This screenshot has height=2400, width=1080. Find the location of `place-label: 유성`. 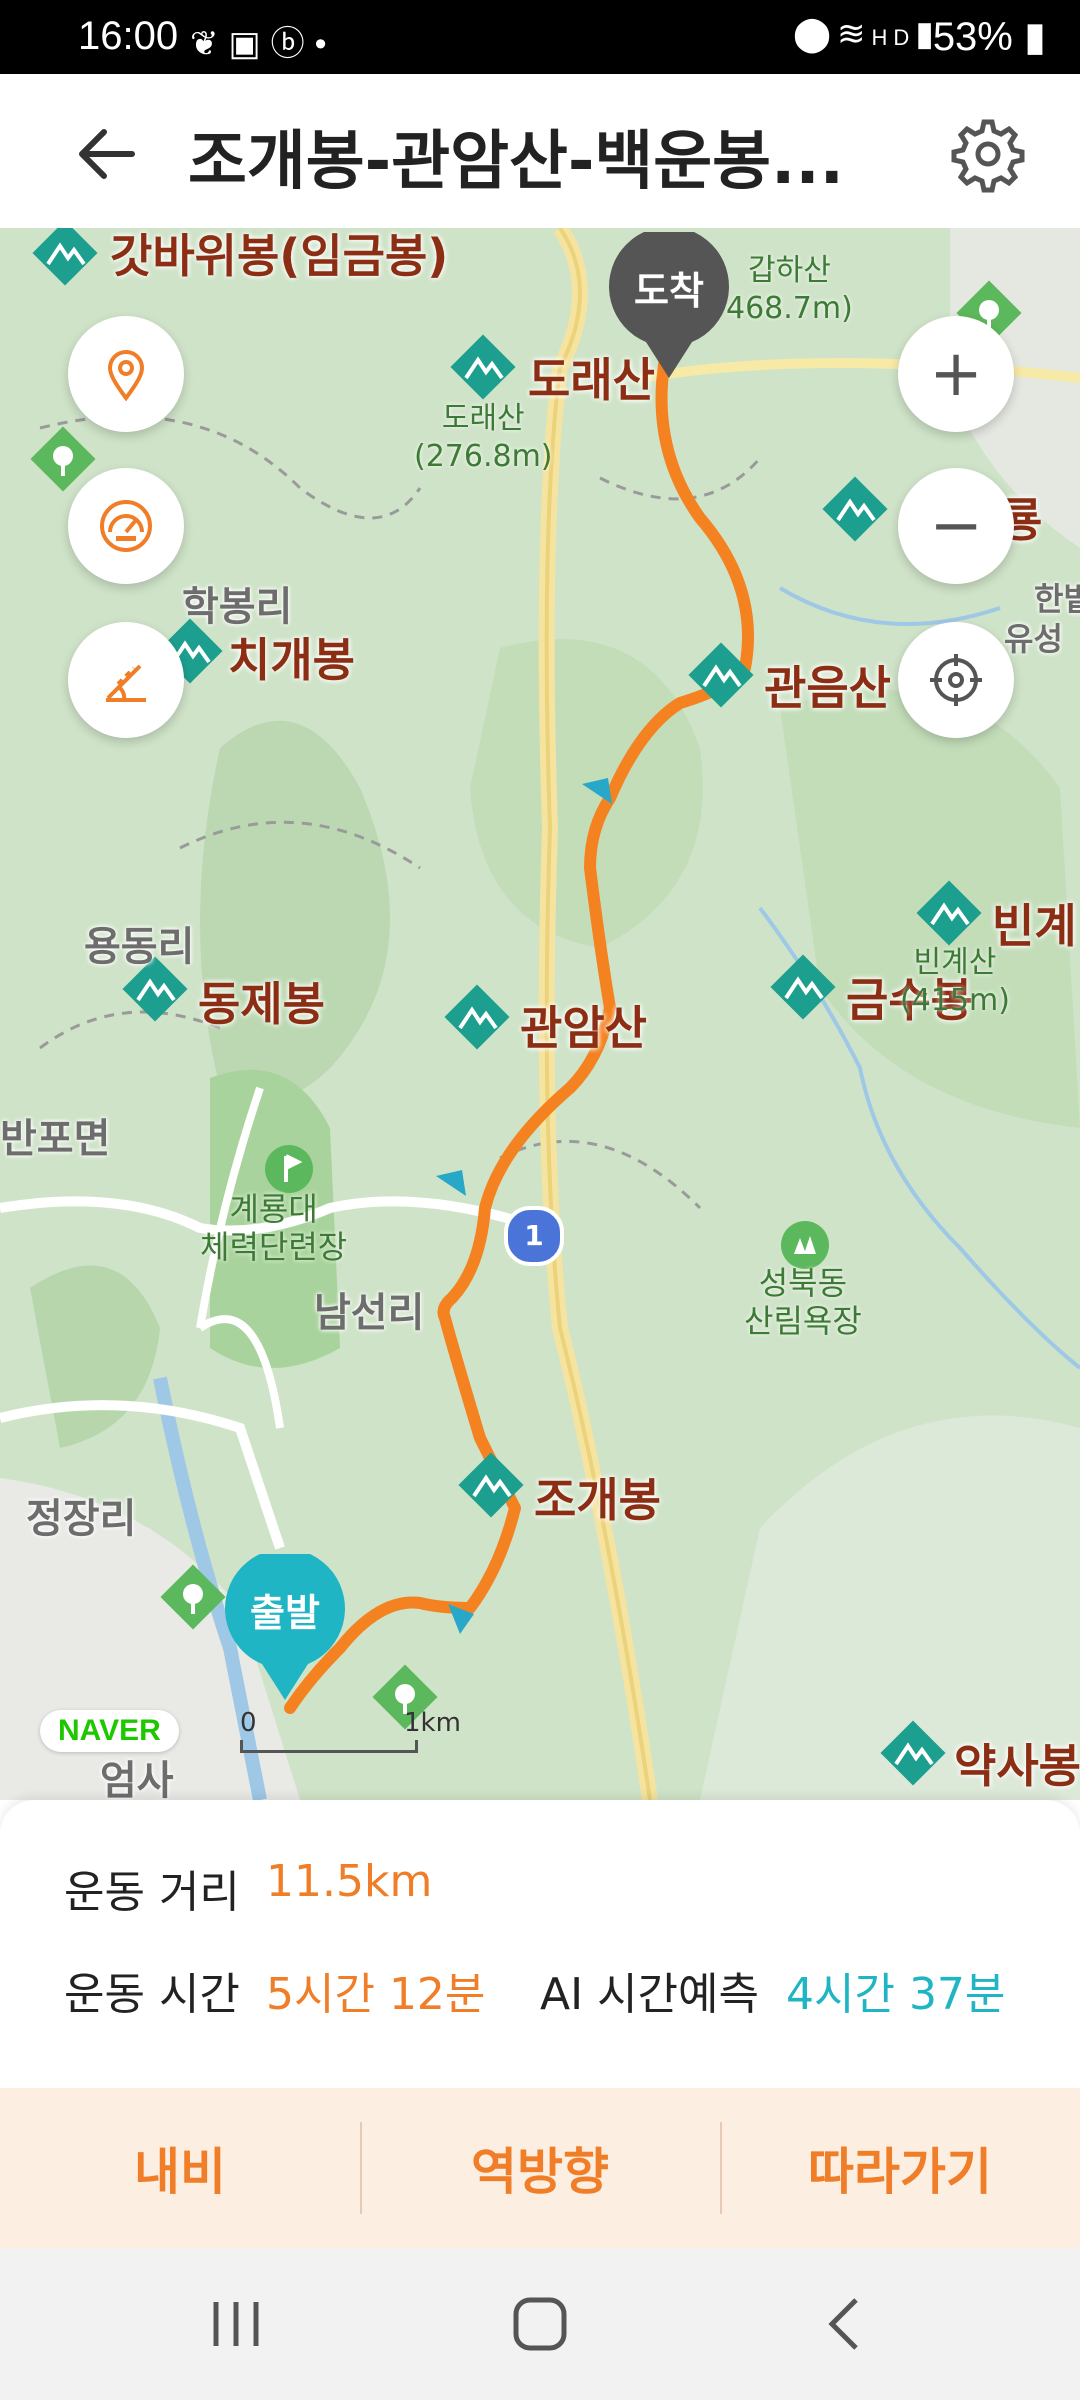

place-label: 유성 is located at coordinates (1033, 639).